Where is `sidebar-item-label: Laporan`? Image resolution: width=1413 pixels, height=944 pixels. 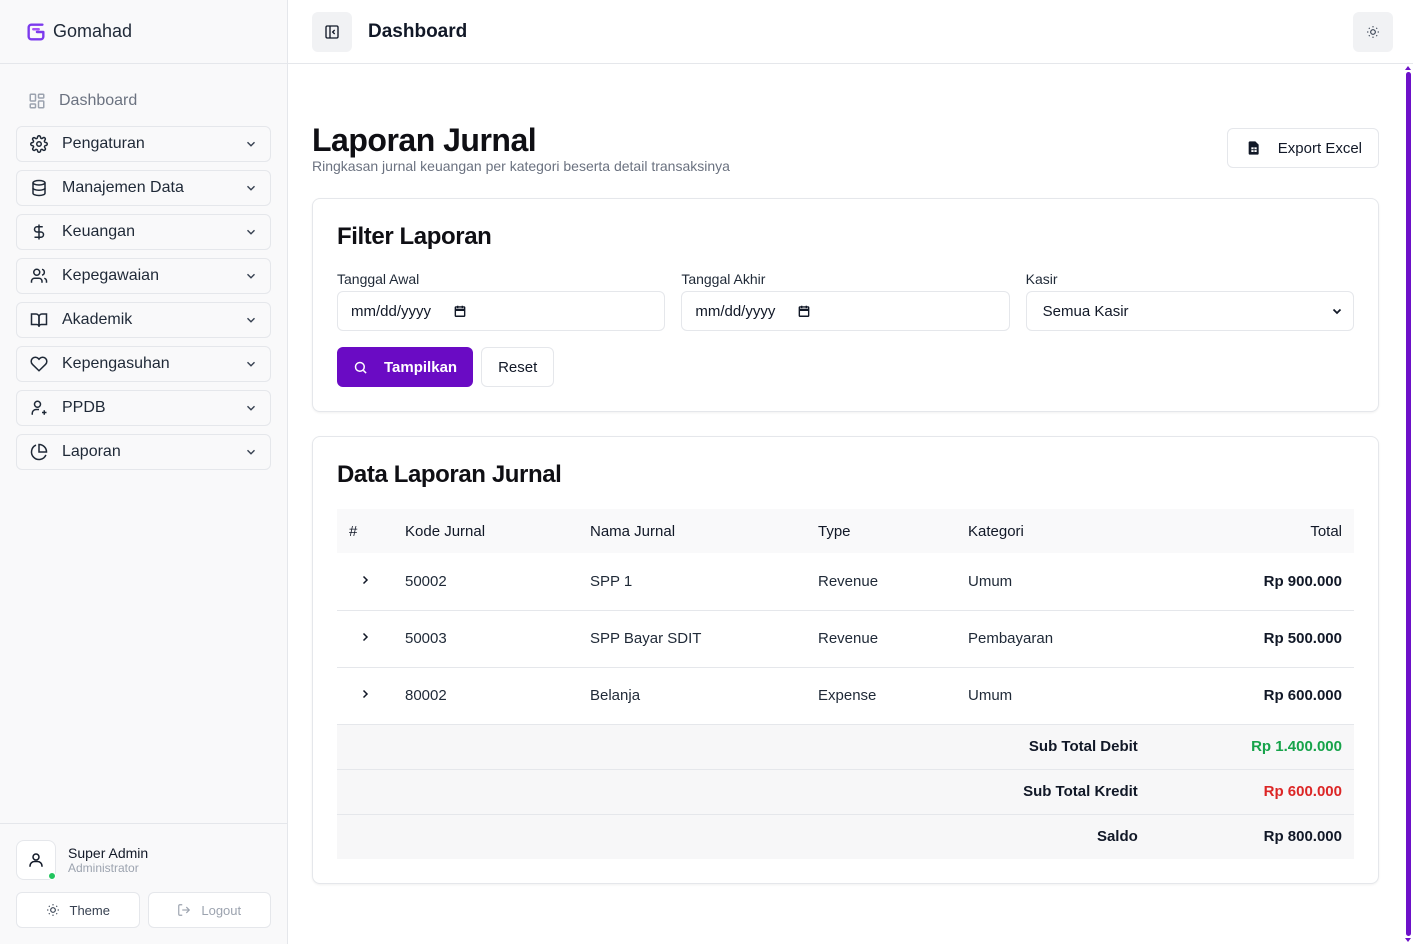 sidebar-item-label: Laporan is located at coordinates (91, 451).